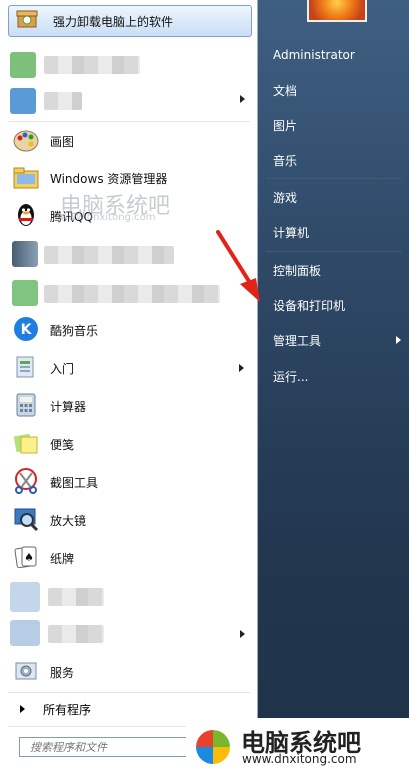 The width and height of the screenshot is (409, 774). What do you see at coordinates (62, 368) in the screenshot?
I see `menu-item-label: 入门` at bounding box center [62, 368].